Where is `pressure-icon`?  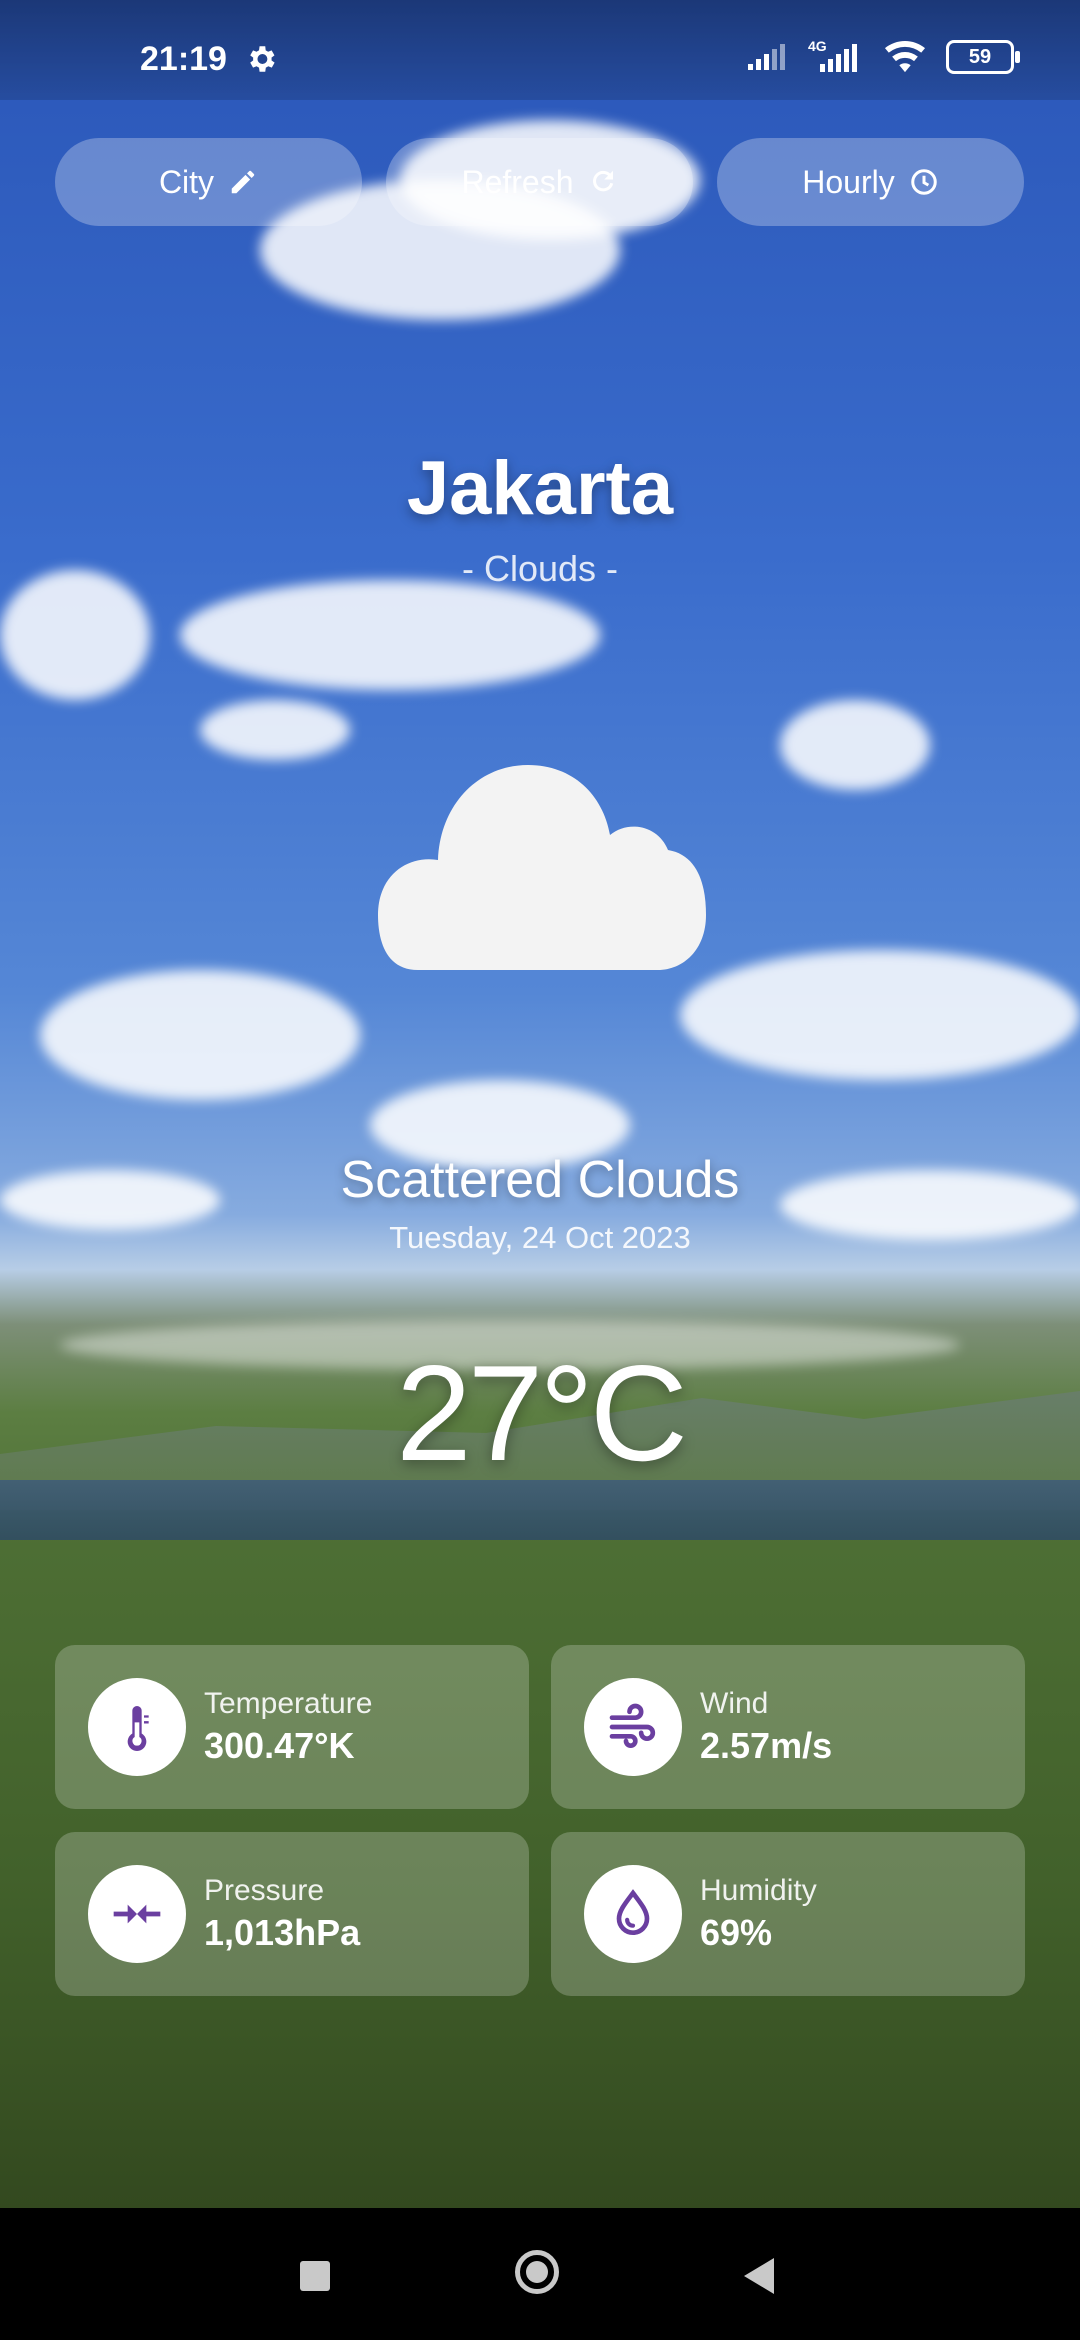 pressure-icon is located at coordinates (137, 1914).